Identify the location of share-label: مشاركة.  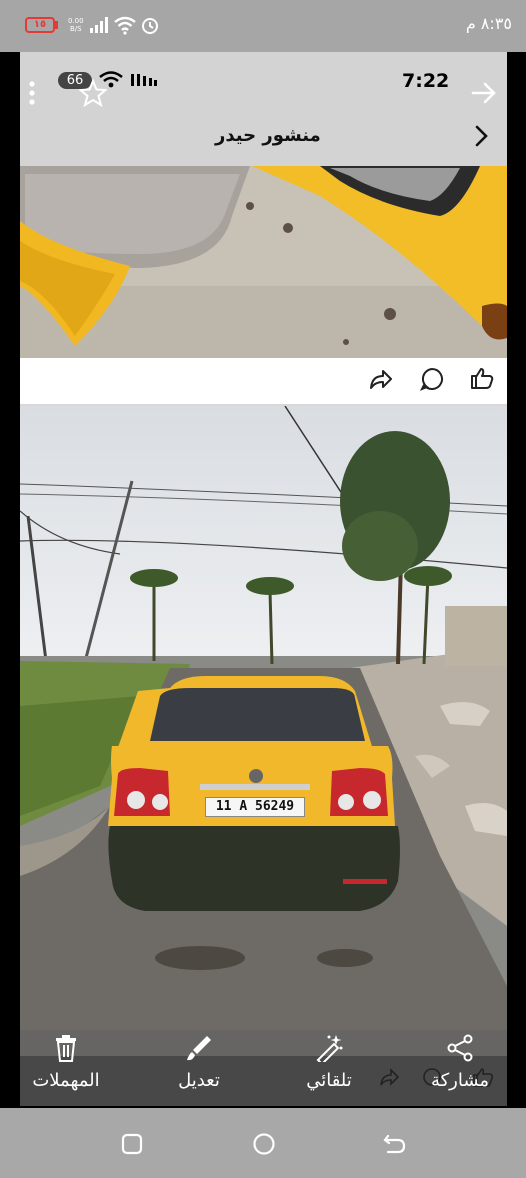
(460, 1080).